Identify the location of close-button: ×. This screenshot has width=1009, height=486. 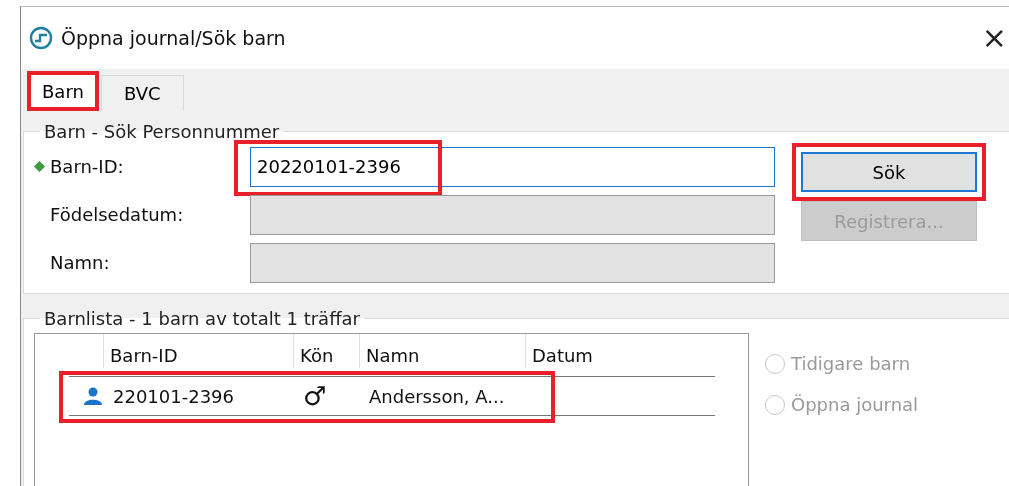
(993, 38).